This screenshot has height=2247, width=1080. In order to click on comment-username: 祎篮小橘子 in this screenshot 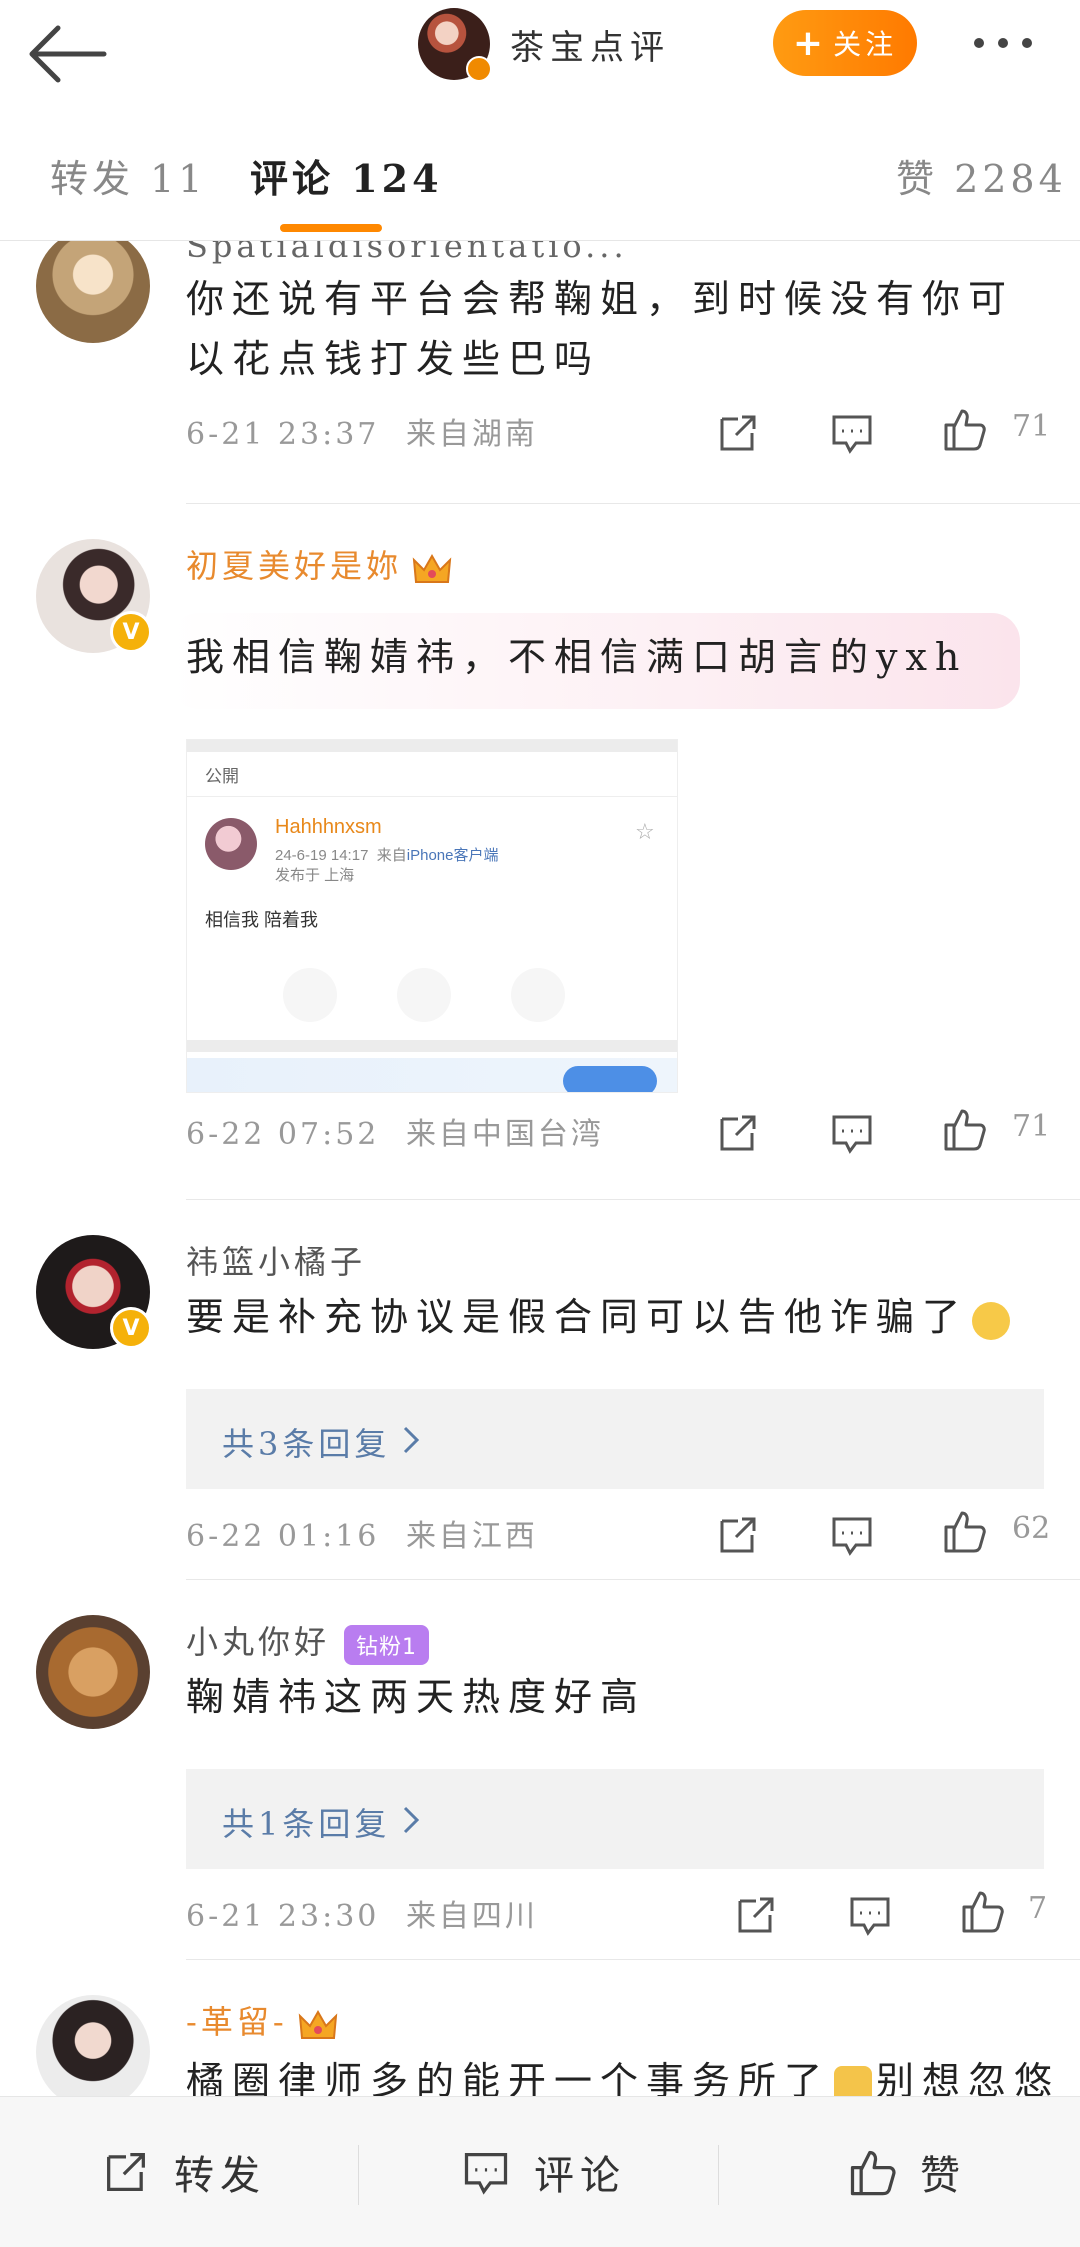, I will do `click(276, 1260)`.